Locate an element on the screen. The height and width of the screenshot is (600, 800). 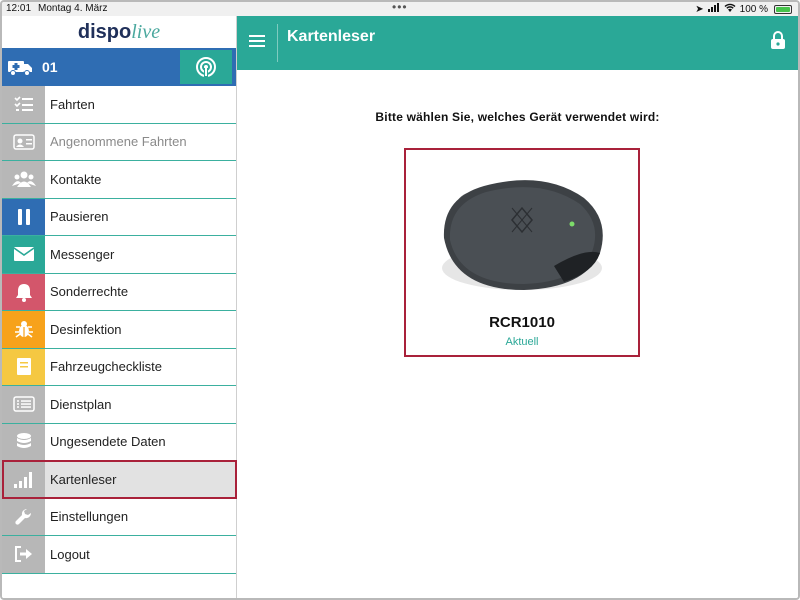
location-arrow-icon: ➤ is located at coordinates (699, 9).